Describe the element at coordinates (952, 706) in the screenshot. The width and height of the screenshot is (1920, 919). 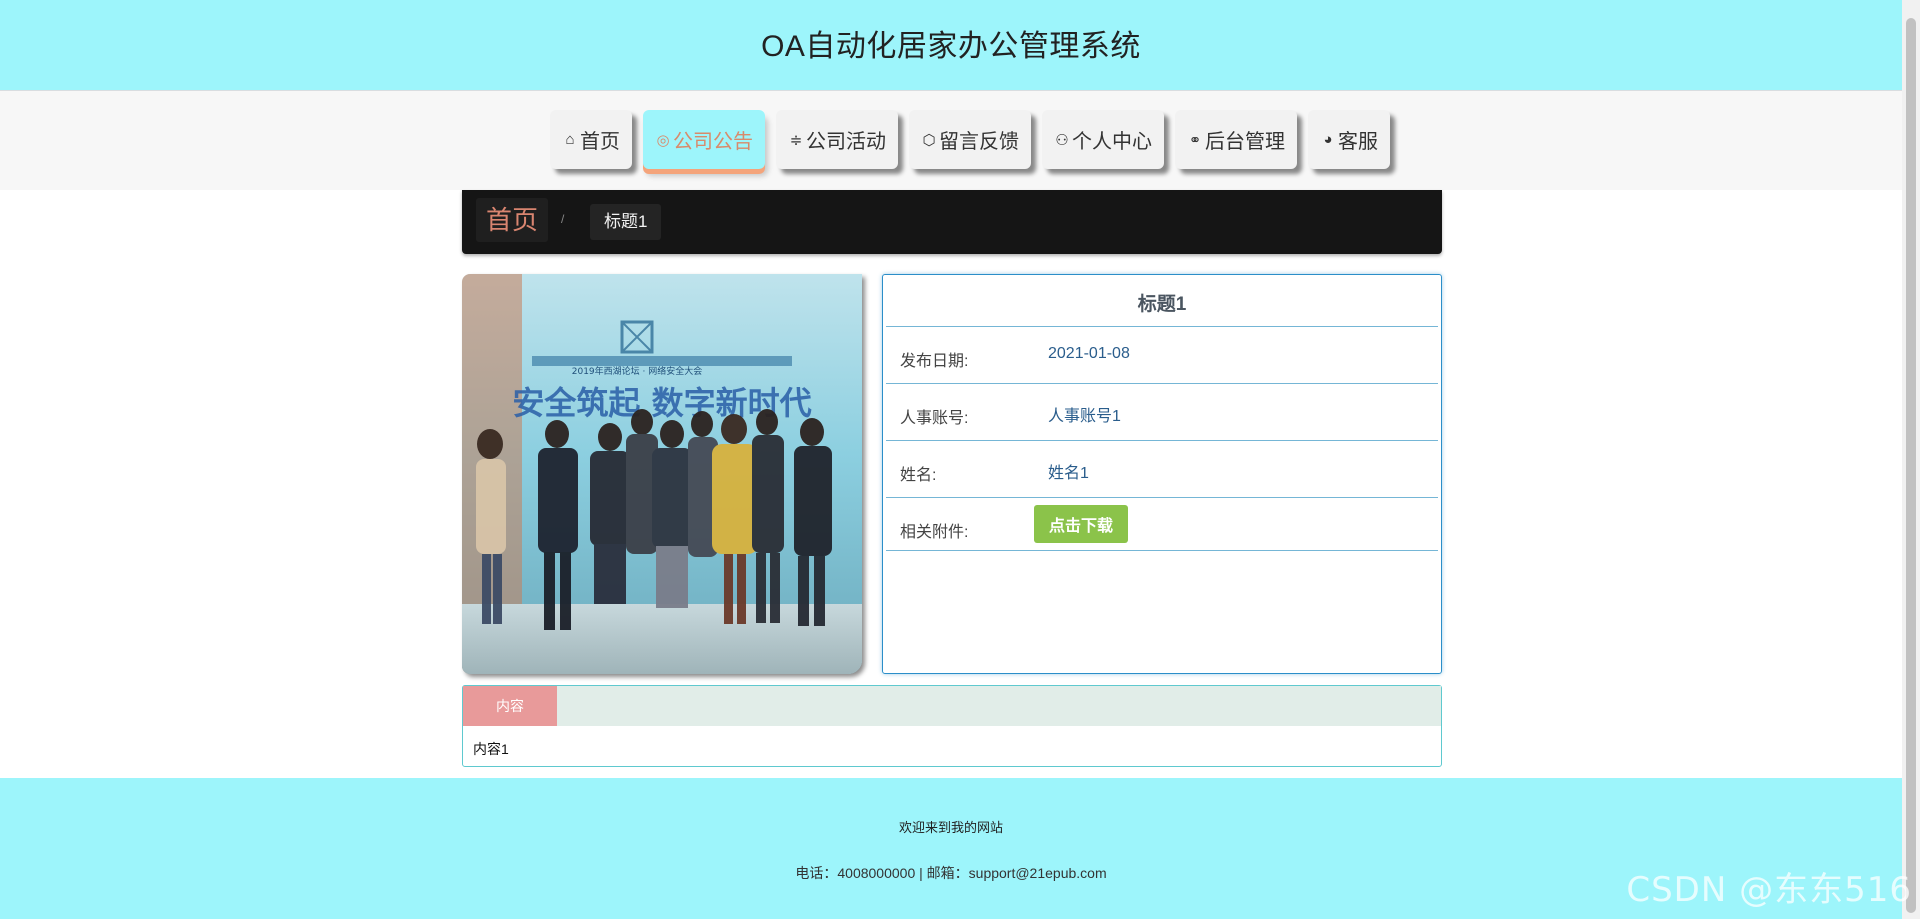
I see `content-tab-bar: 内容` at that location.